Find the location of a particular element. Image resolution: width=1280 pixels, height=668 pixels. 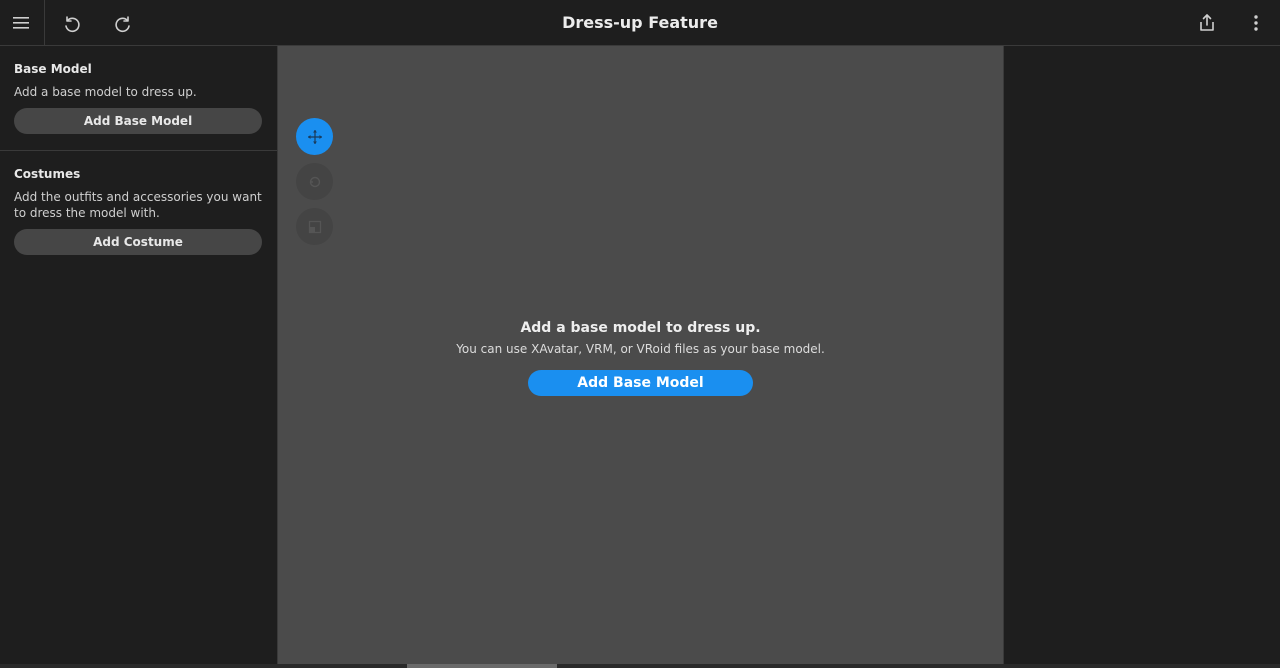

undo-button is located at coordinates (71, 22).